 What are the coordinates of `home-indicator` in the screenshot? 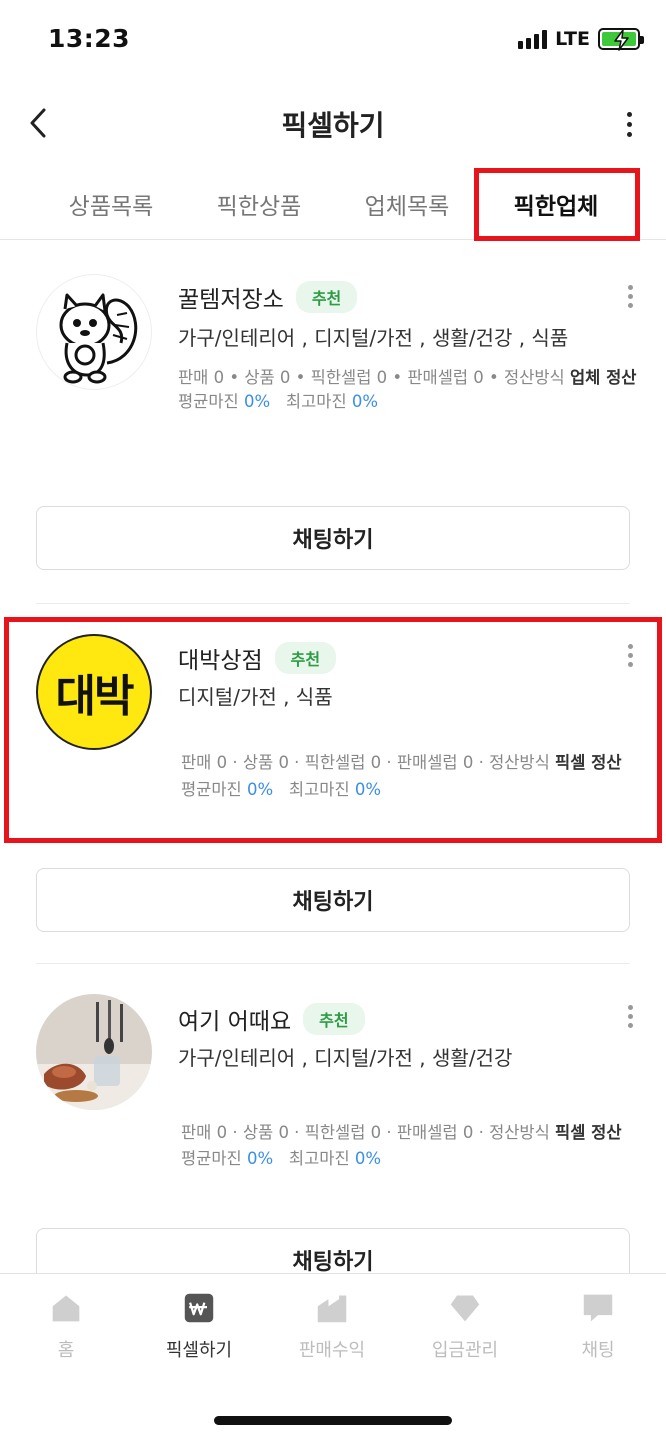 It's located at (333, 1420).